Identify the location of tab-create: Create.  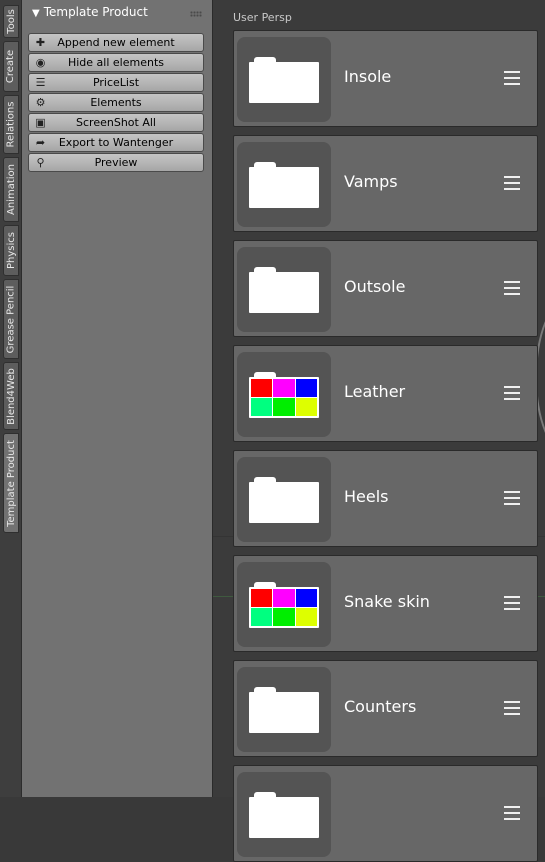
(11, 66).